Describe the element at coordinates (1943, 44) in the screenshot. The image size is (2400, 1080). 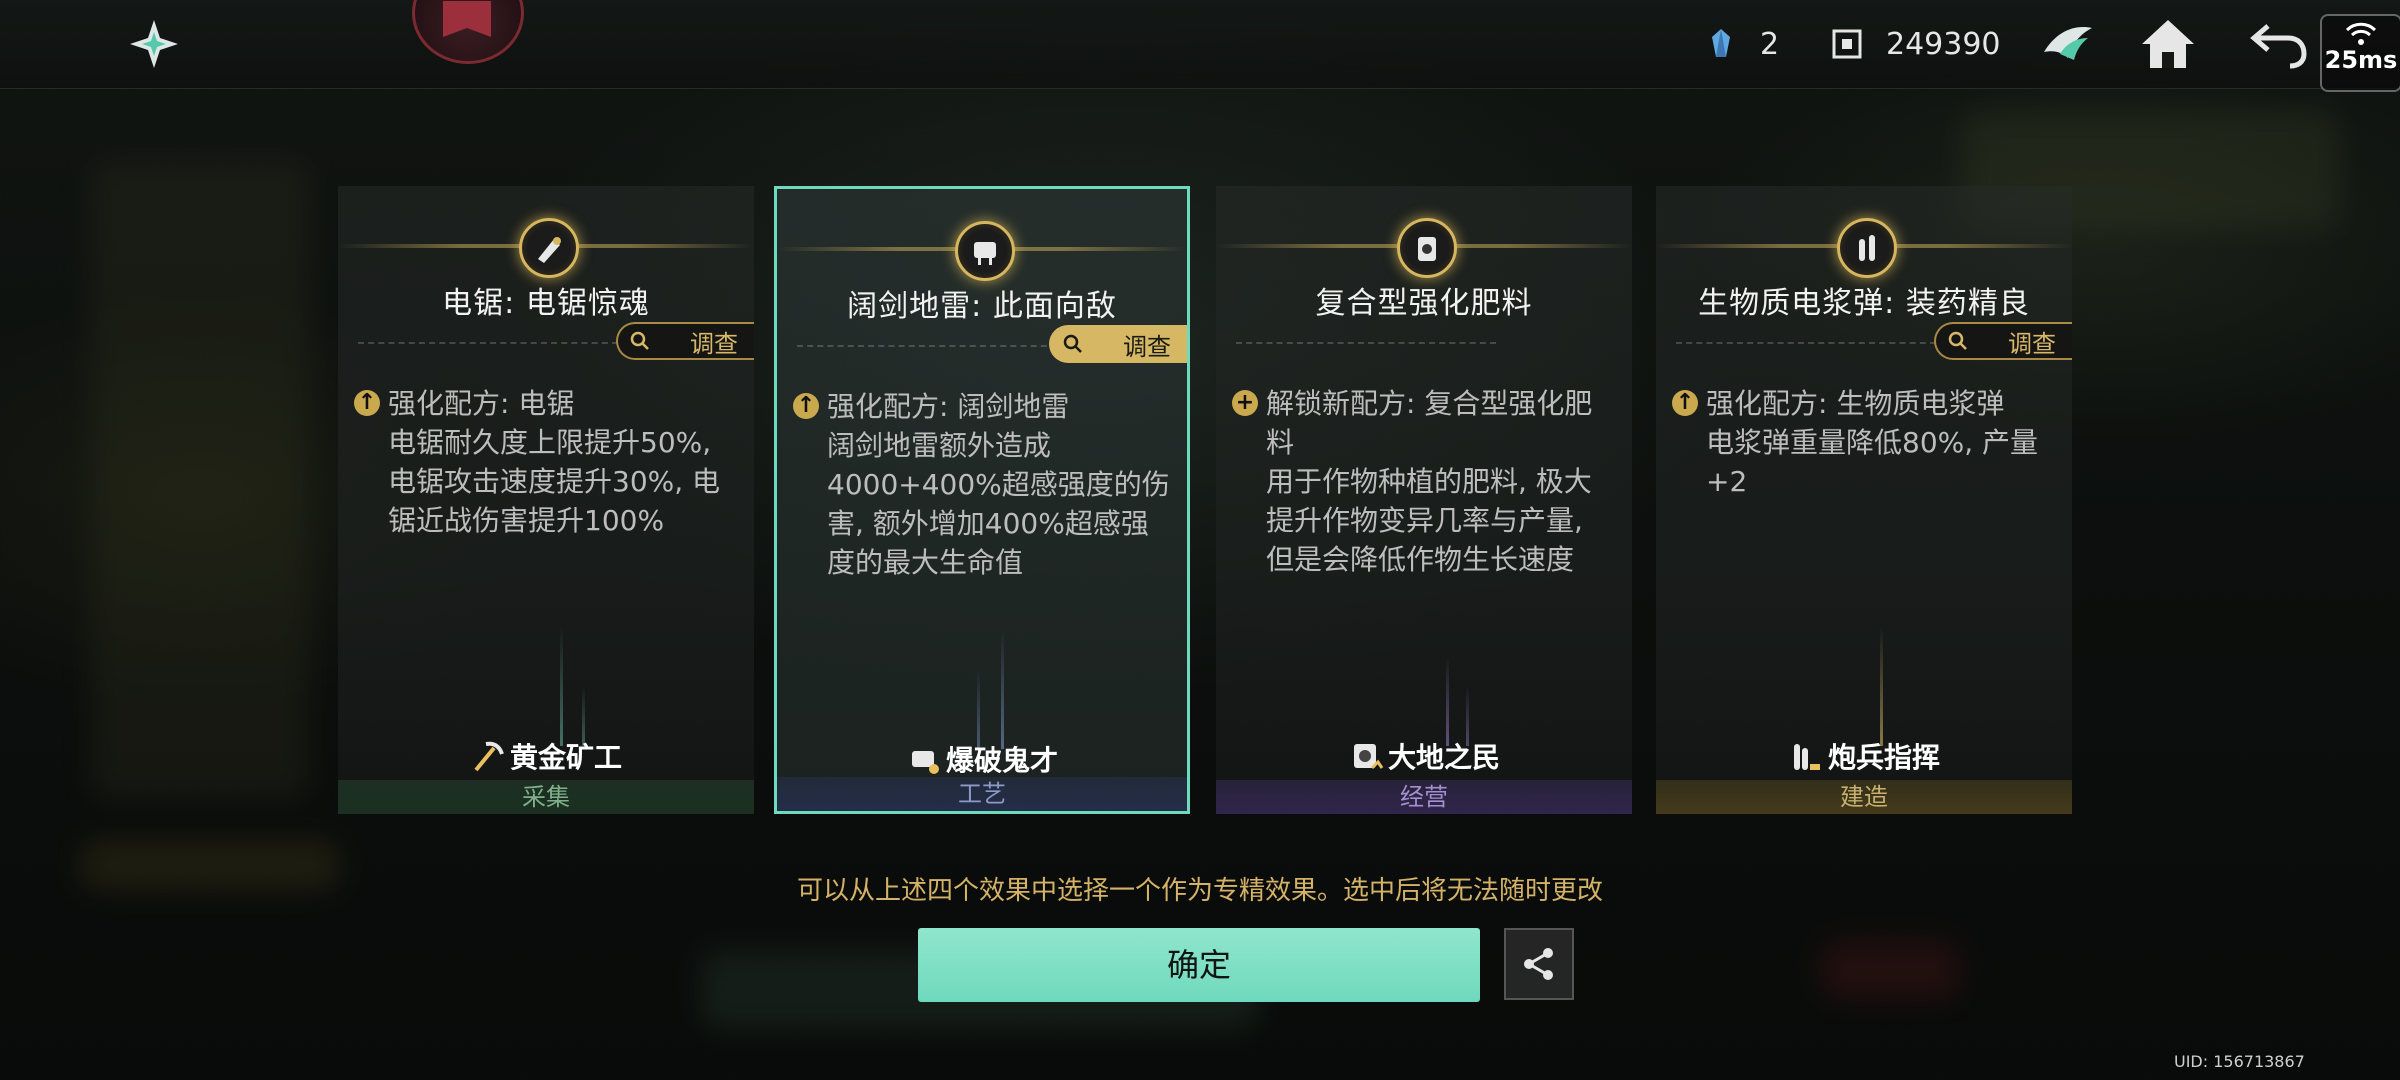
I see `currency-count: 249390` at that location.